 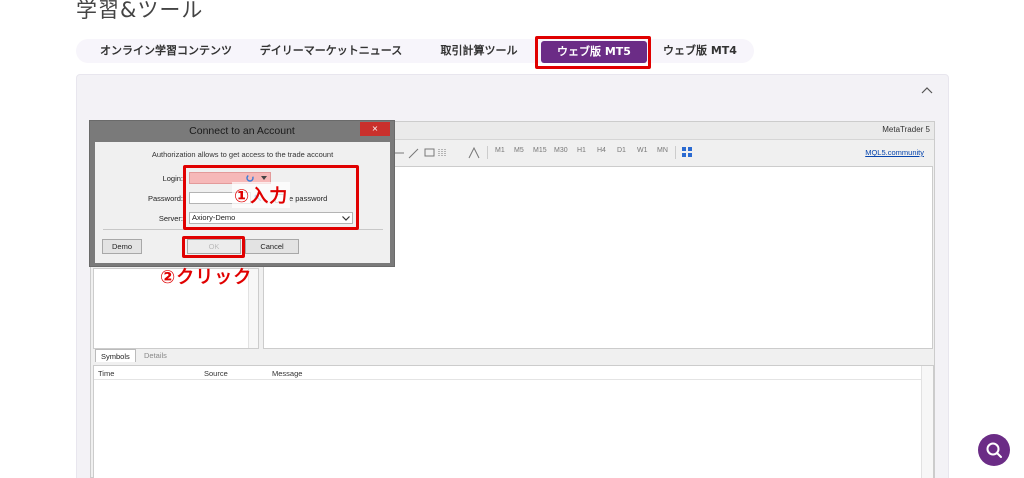 I want to click on demo-button: Demo, so click(x=122, y=246).